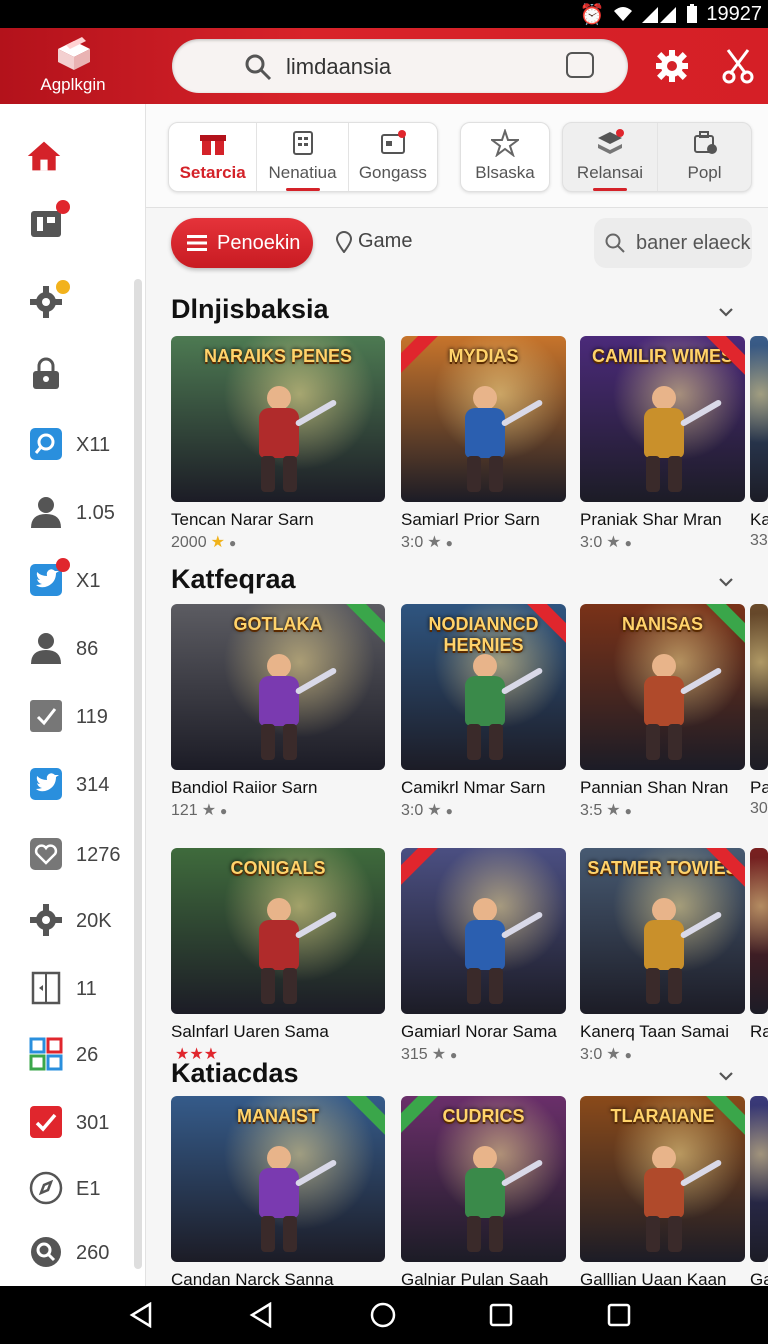 Image resolution: width=768 pixels, height=1344 pixels. I want to click on game-card: Ga, so click(759, 1192).